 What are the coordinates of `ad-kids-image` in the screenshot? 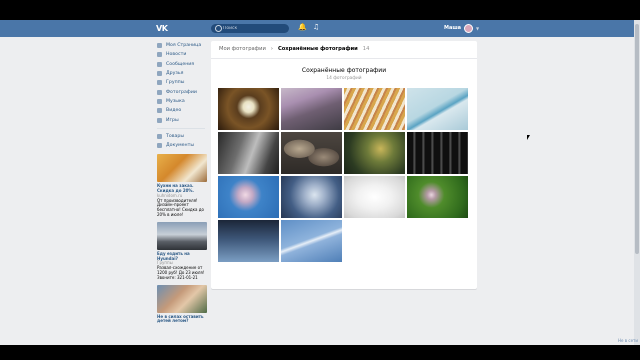 It's located at (182, 298).